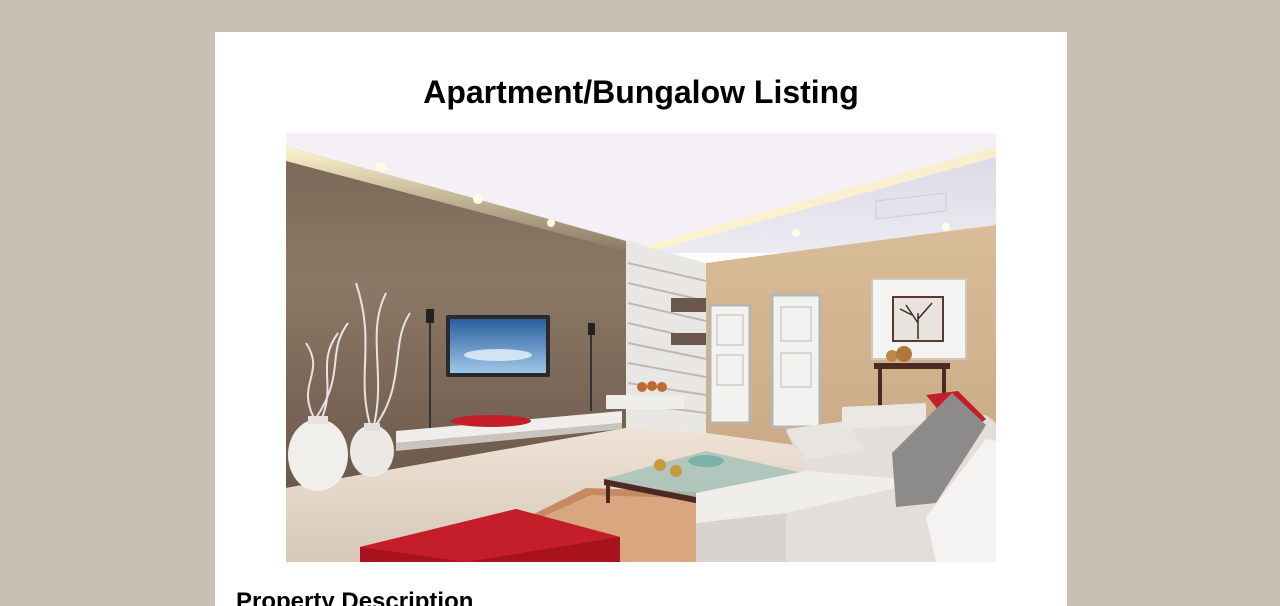 The image size is (1280, 606). Describe the element at coordinates (355, 597) in the screenshot. I see `property-description-heading: Property Description` at that location.